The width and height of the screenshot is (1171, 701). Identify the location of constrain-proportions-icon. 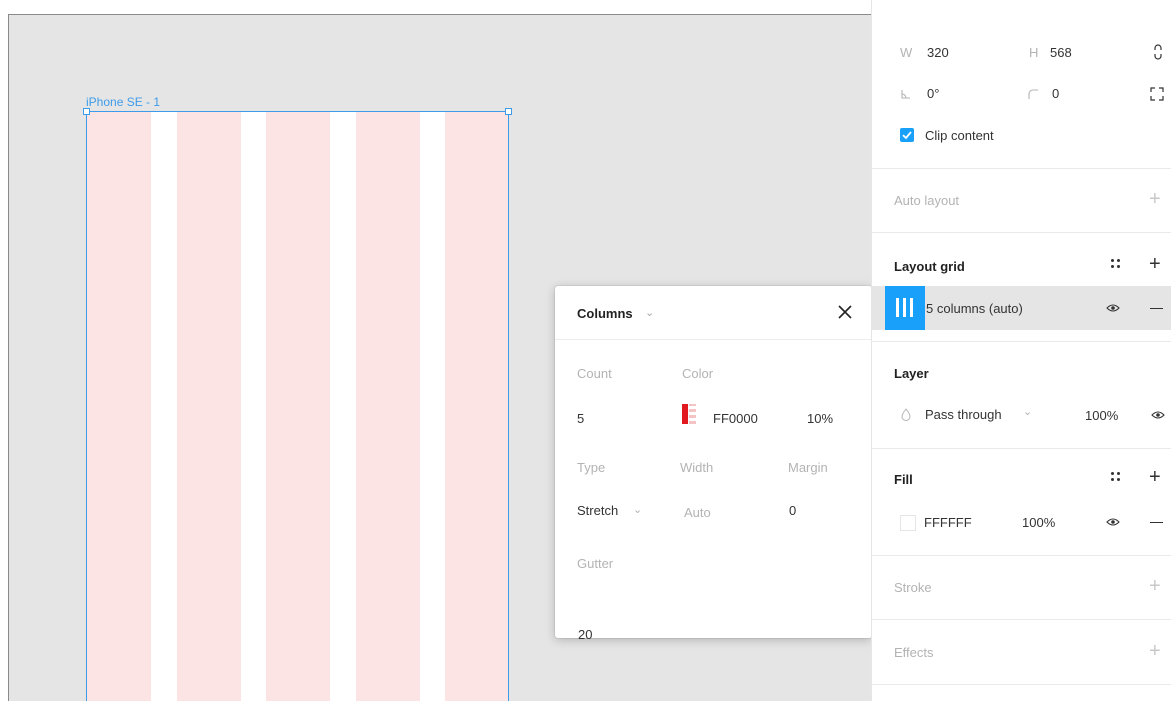
(1158, 52).